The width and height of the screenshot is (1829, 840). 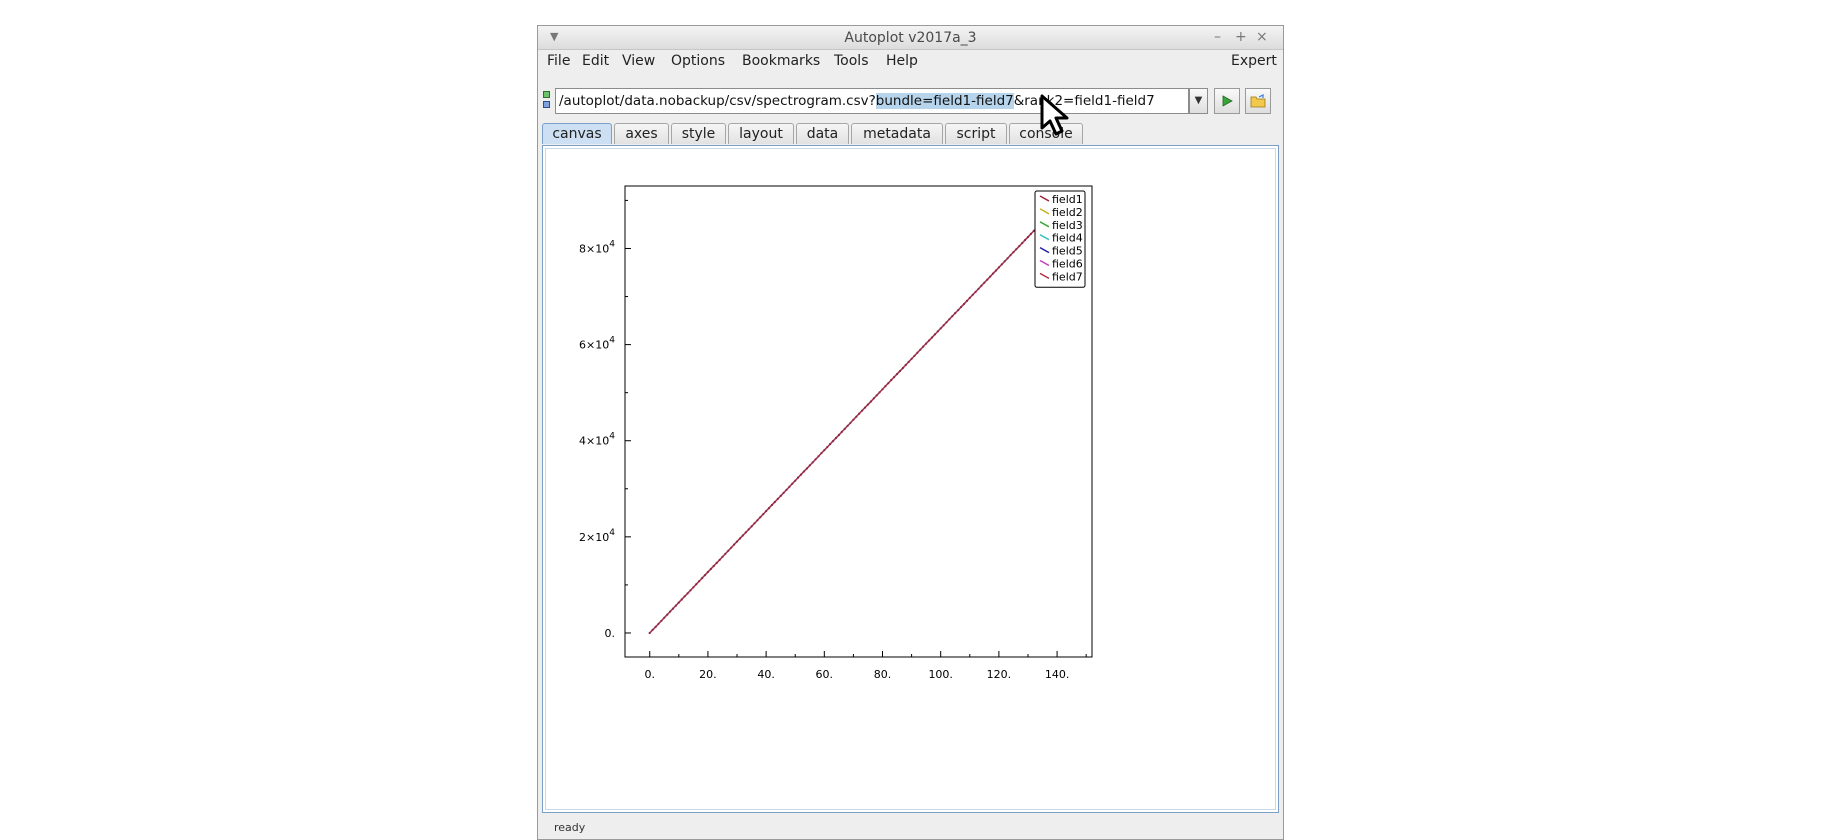 I want to click on tab-style: style, so click(x=698, y=133).